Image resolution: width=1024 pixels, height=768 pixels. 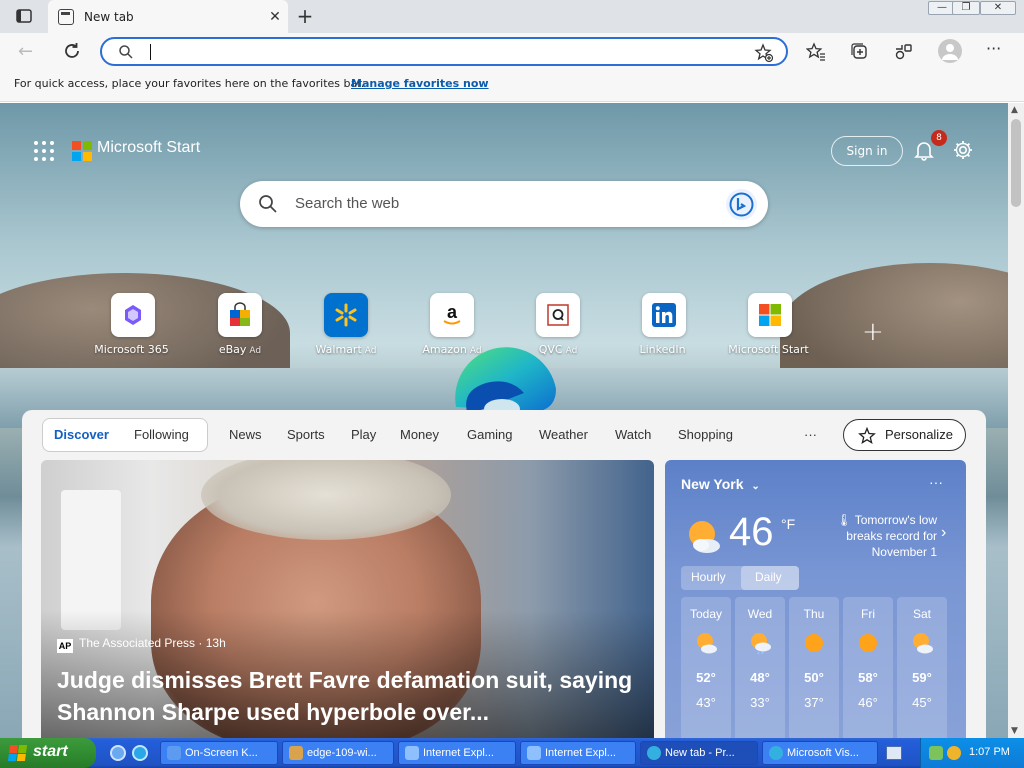 What do you see at coordinates (814, 667) in the screenshot?
I see `forecast-day: Thu 50° 37°` at bounding box center [814, 667].